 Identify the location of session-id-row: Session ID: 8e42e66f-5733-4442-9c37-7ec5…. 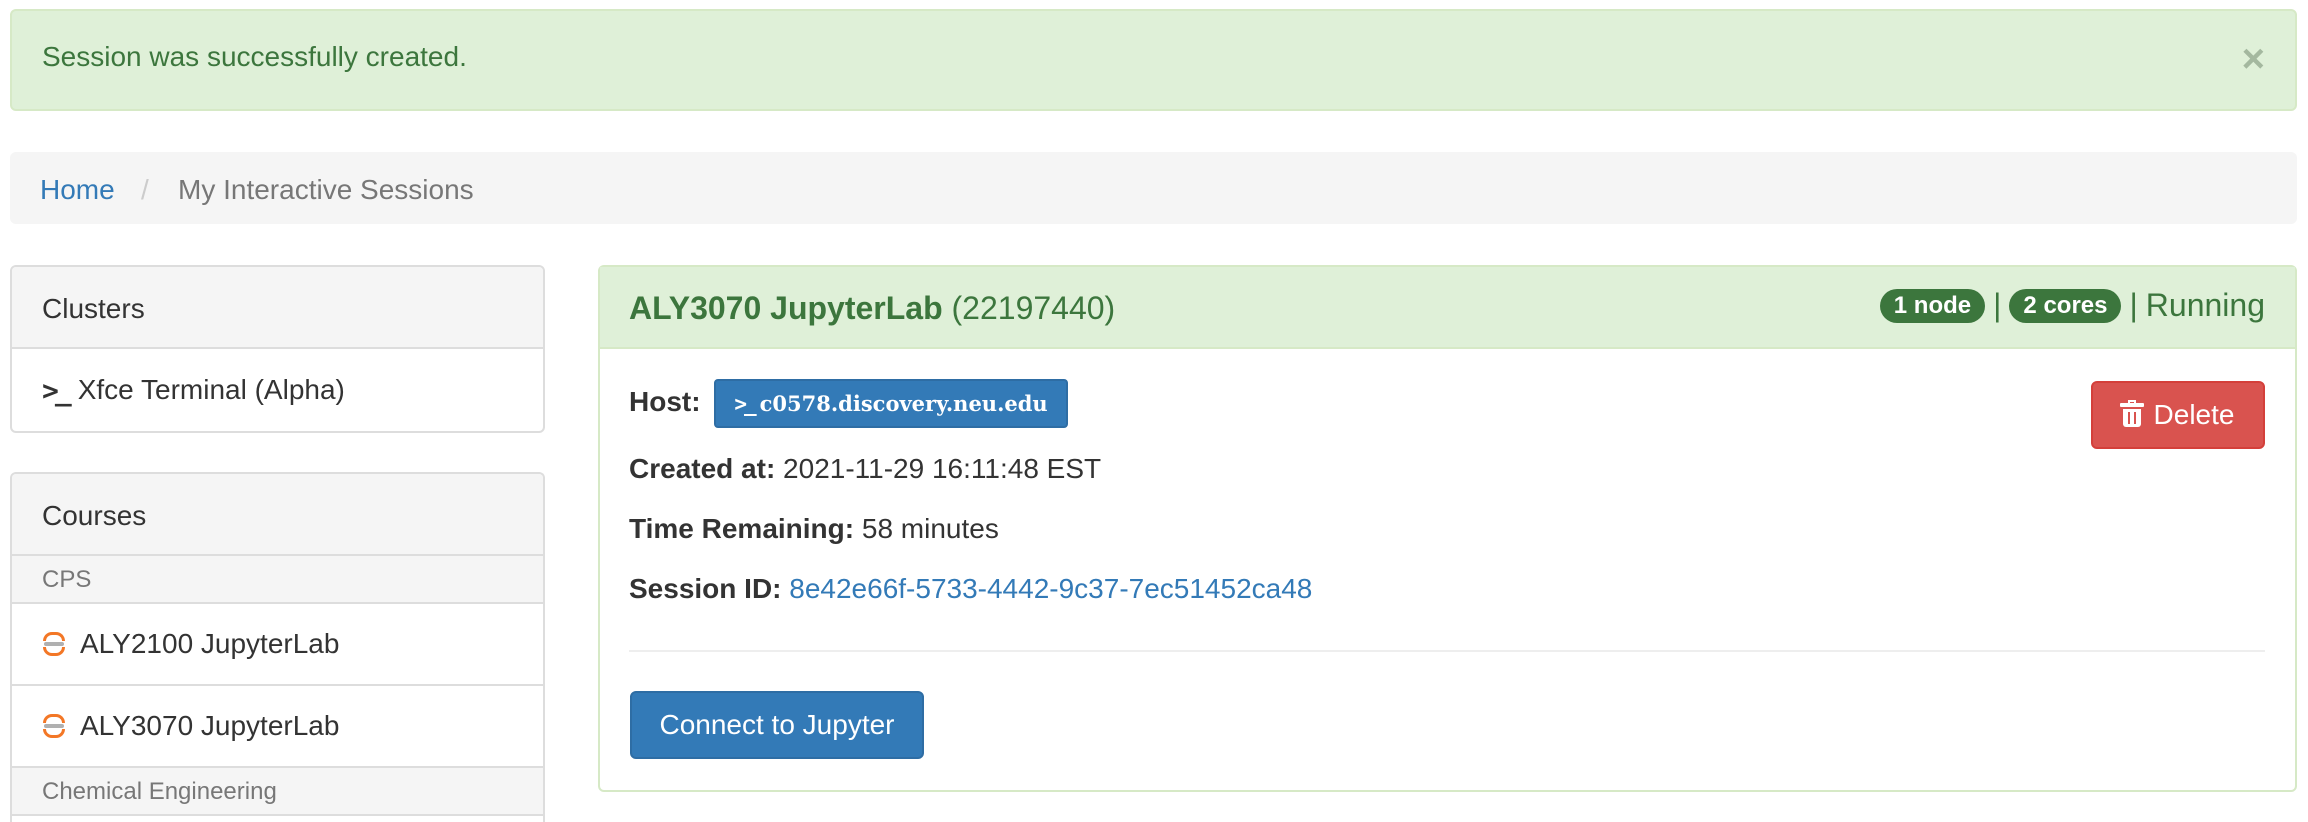
(970, 589).